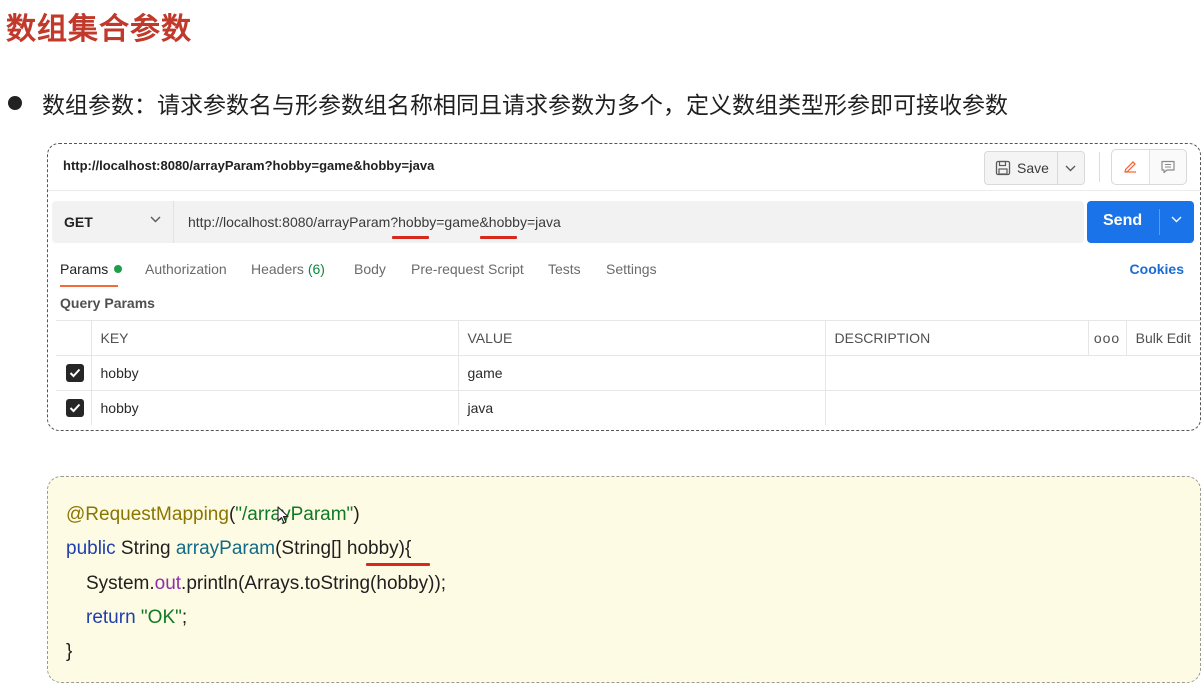 The image size is (1204, 685). What do you see at coordinates (118, 269) in the screenshot?
I see `active-dot-icon` at bounding box center [118, 269].